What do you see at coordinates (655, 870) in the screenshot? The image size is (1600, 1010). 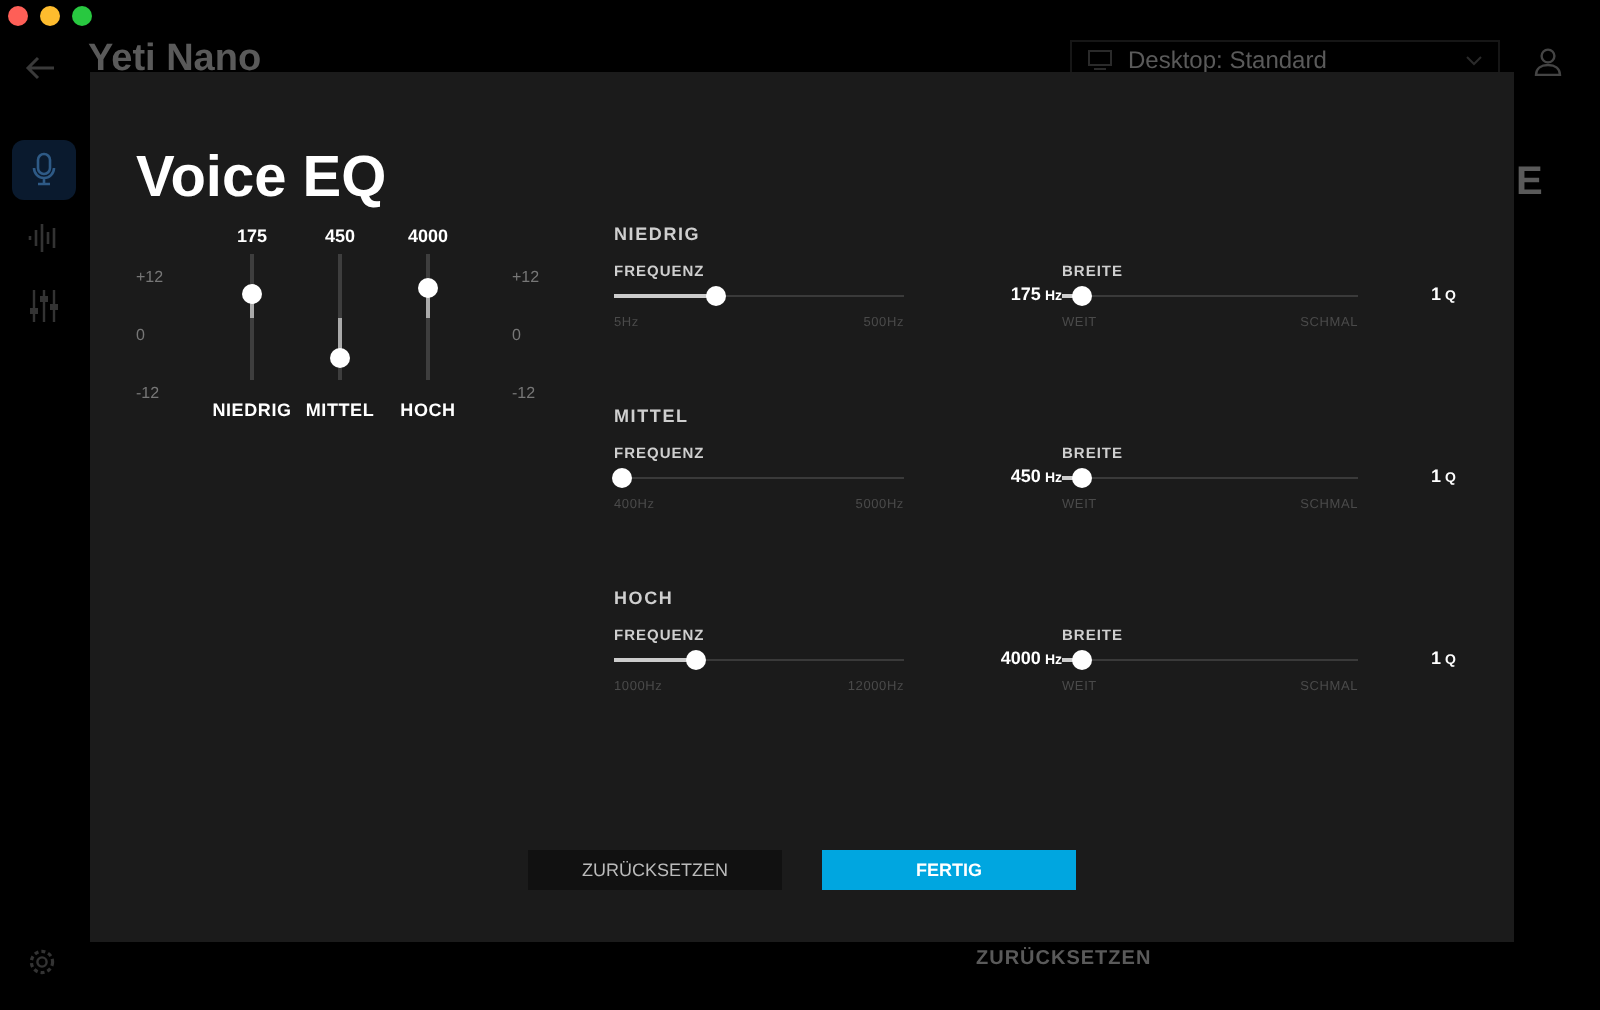 I see `reset-button: ZURÜCKSETZEN` at bounding box center [655, 870].